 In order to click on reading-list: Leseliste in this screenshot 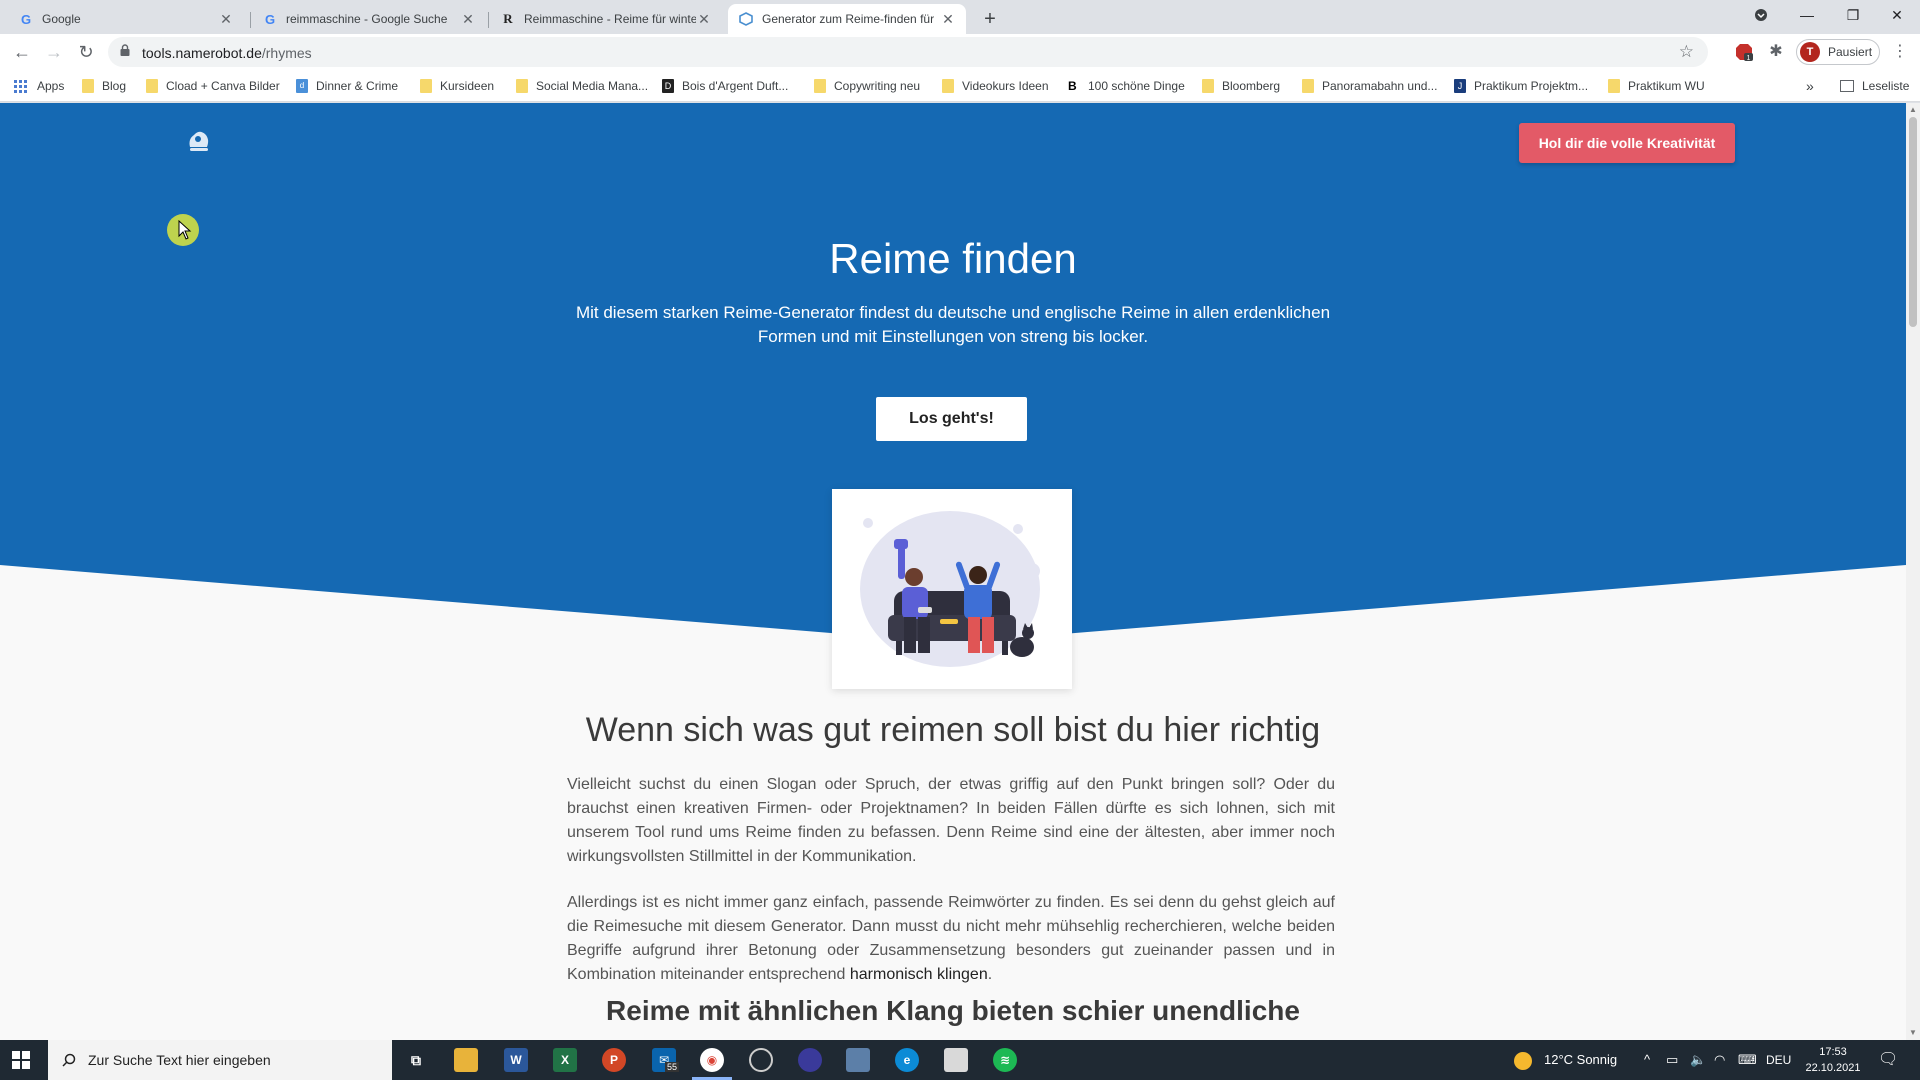, I will do `click(1874, 86)`.